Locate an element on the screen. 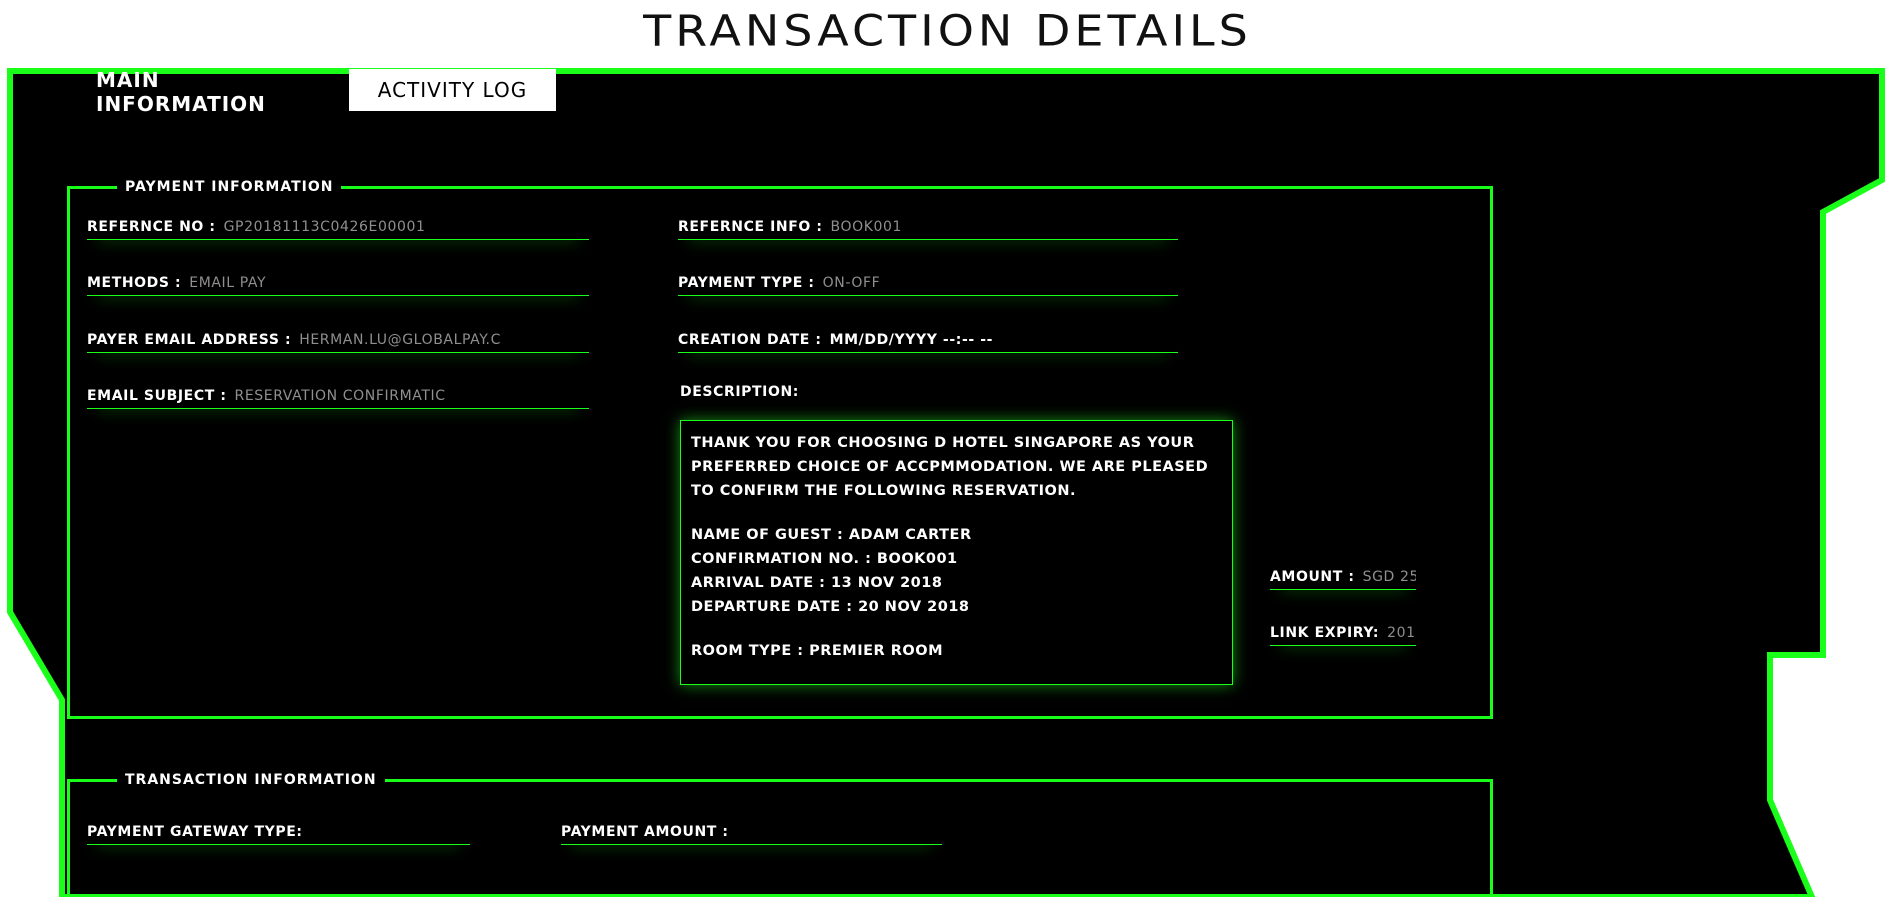 Image resolution: width=1895 pixels, height=897 pixels. gateway-type-field: Payment Gateway Type: is located at coordinates (278, 831).